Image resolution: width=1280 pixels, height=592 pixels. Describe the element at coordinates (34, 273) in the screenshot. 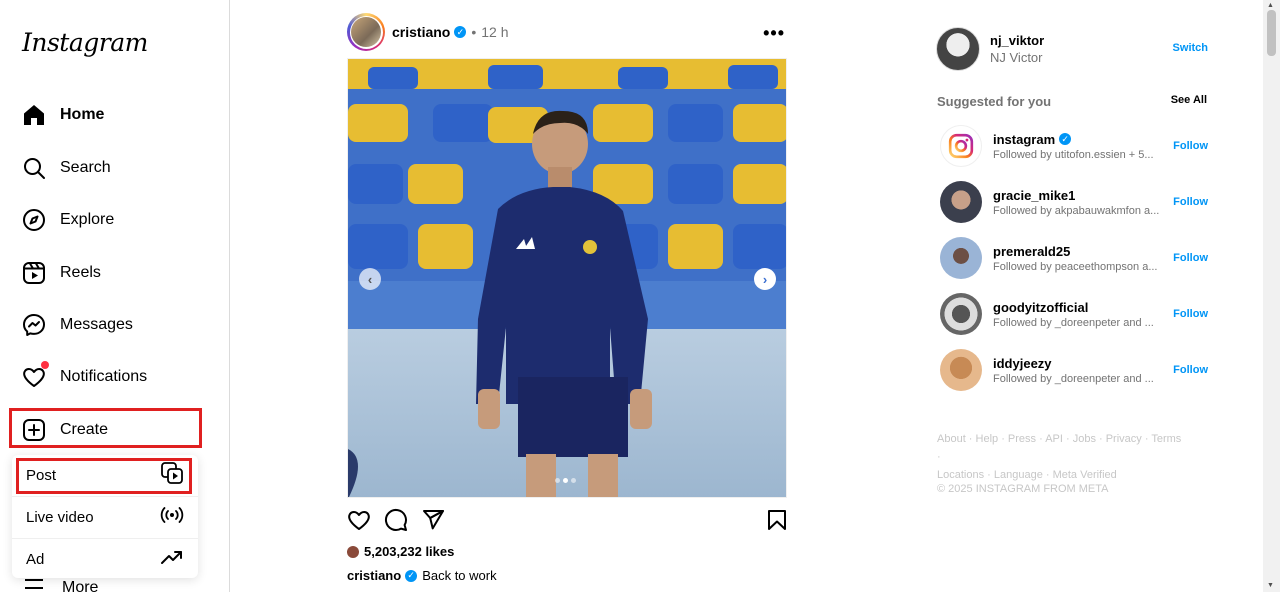

I see `reels-icon` at that location.